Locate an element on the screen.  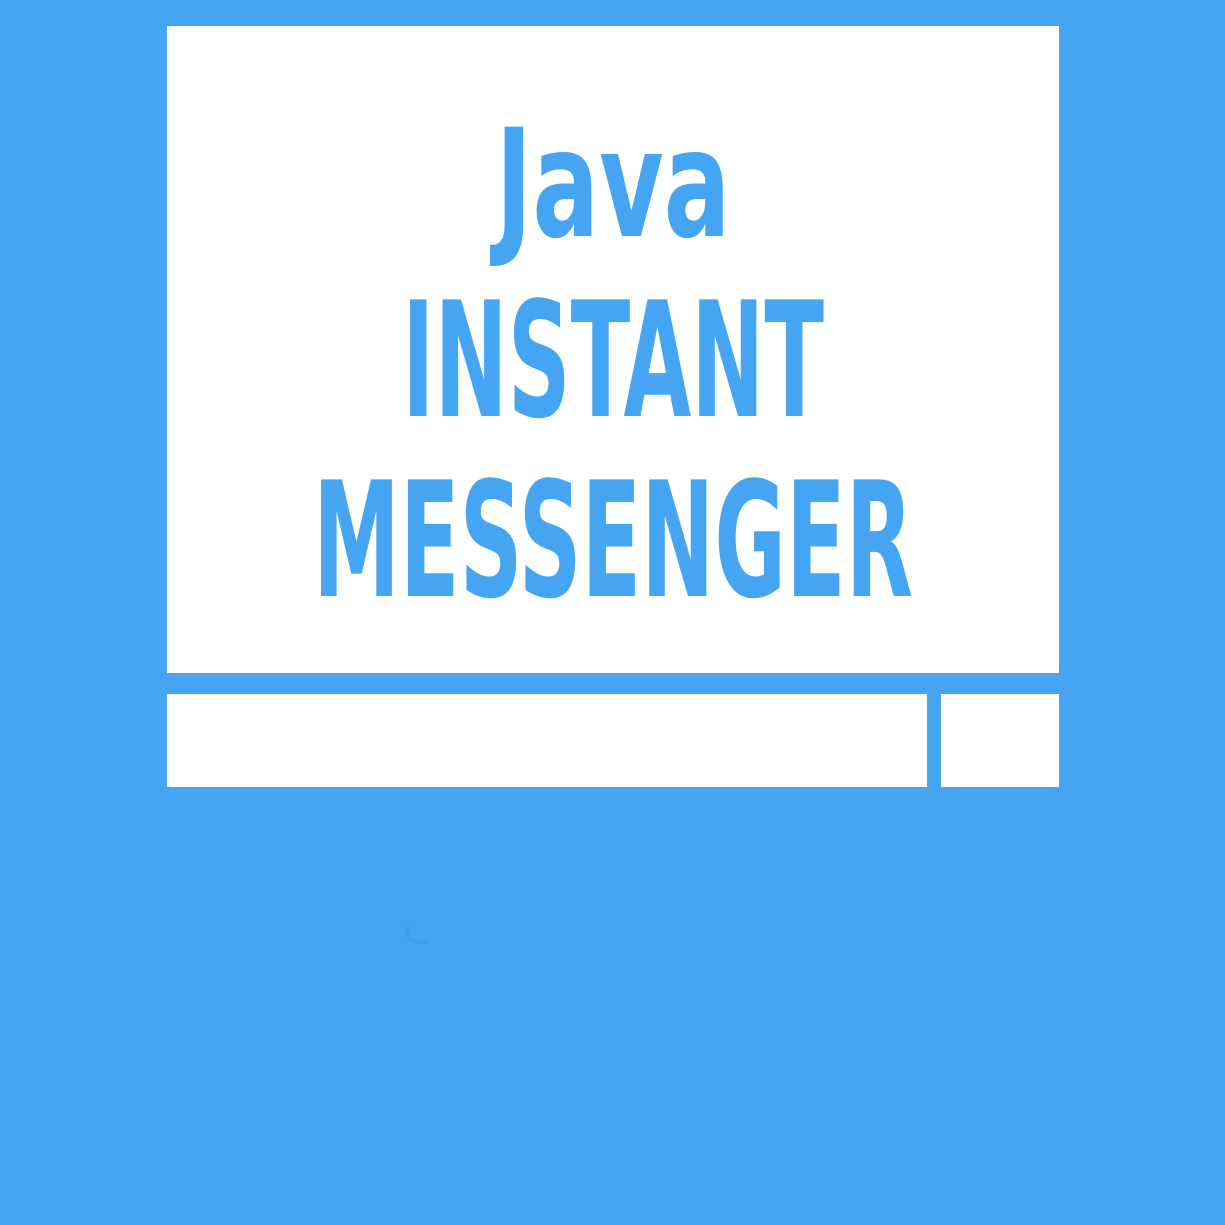
cursor-artifact is located at coordinates (416, 935).